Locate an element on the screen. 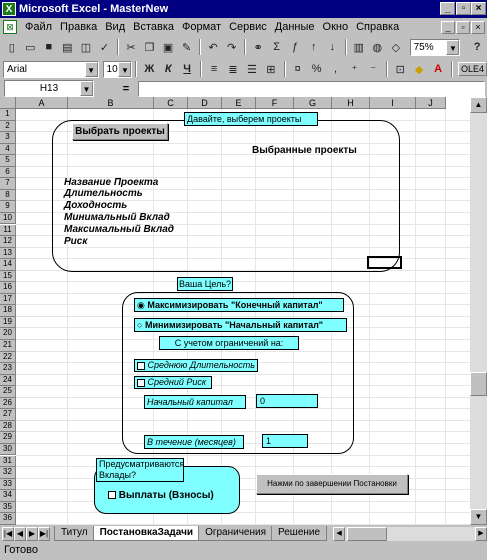 Image resolution: width=487 pixels, height=560 pixels. select-projects-button: Выбрать проекты is located at coordinates (120, 131).